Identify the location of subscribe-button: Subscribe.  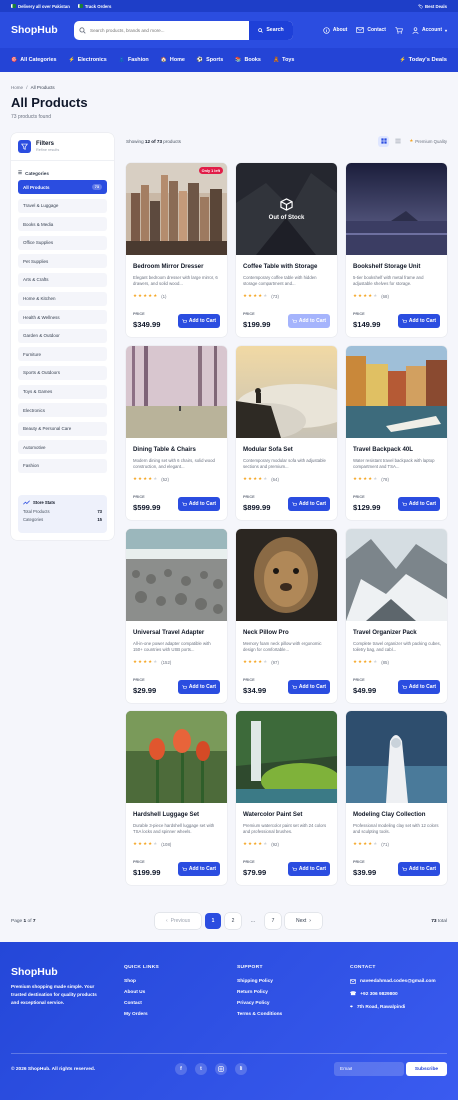
(426, 1069).